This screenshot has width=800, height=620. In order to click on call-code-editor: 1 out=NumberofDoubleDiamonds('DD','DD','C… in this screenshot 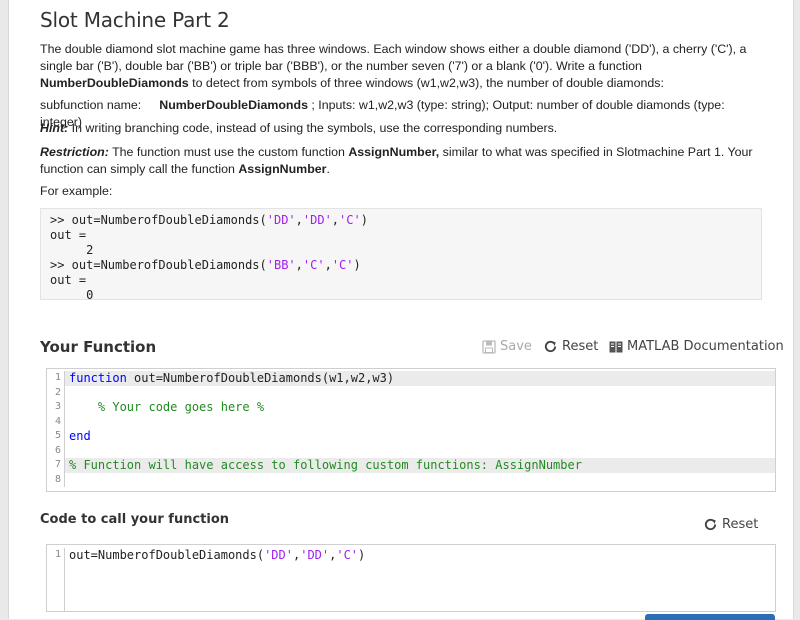, I will do `click(411, 578)`.